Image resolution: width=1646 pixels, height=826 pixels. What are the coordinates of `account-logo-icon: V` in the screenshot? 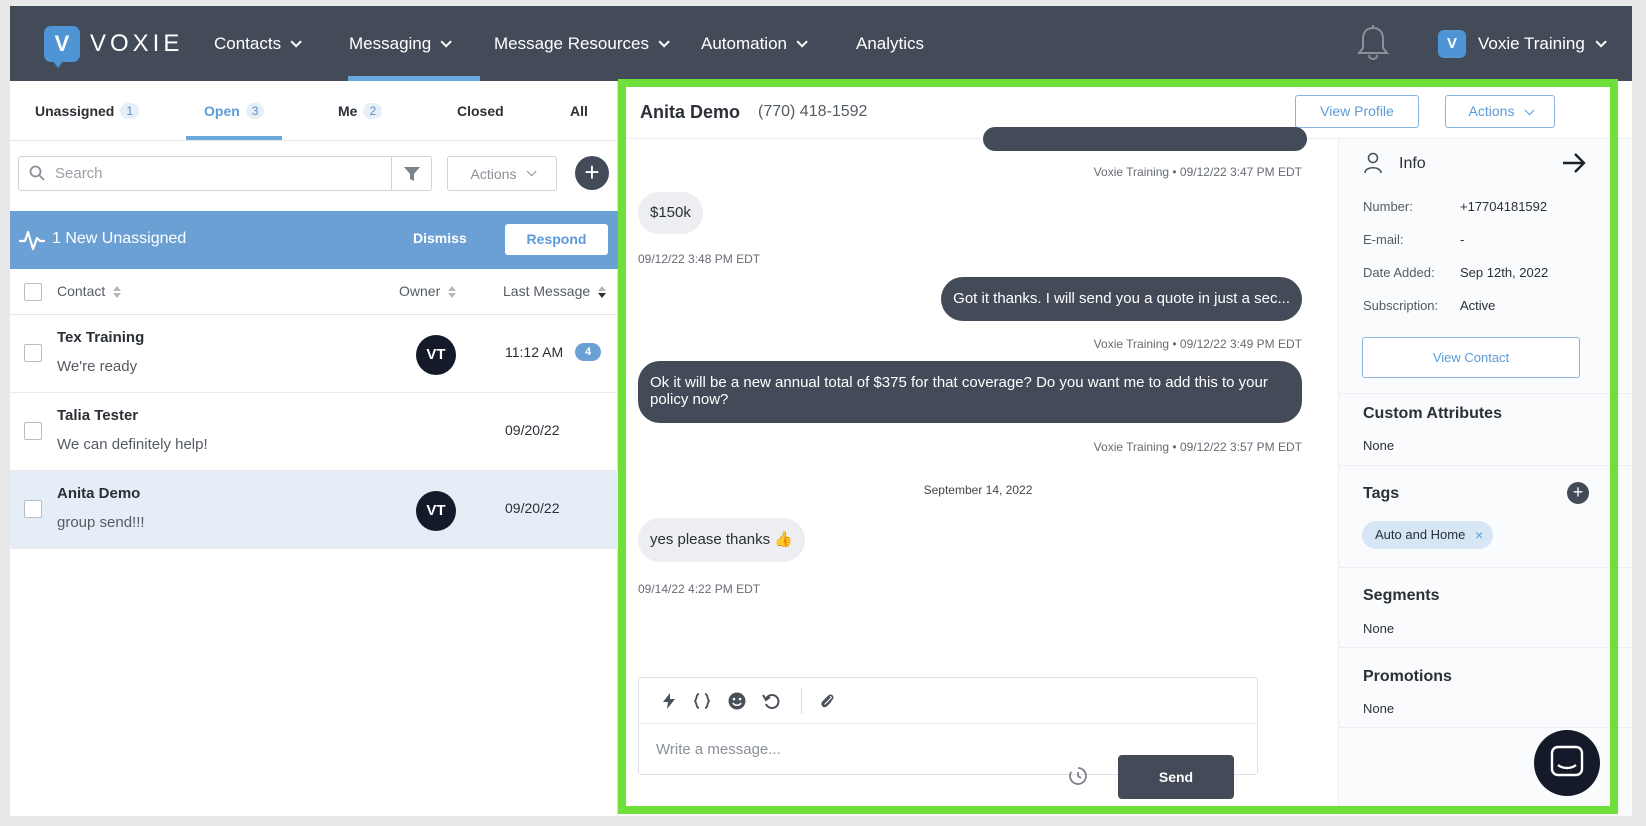 It's located at (1452, 43).